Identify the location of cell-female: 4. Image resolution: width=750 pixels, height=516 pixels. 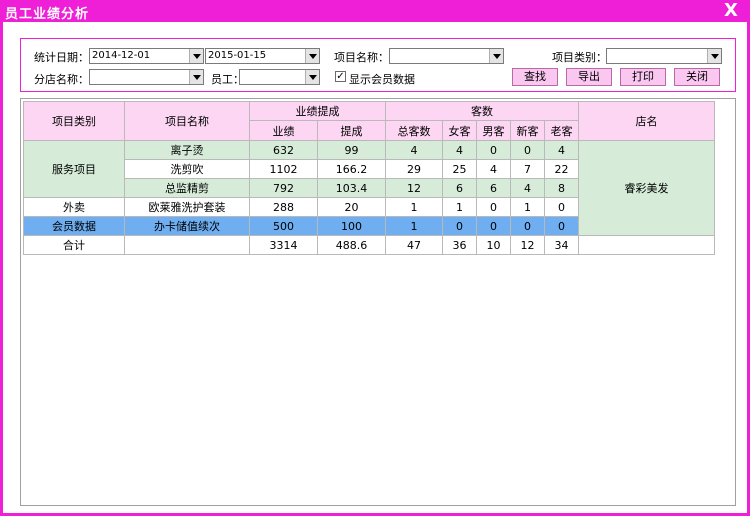
(459, 150).